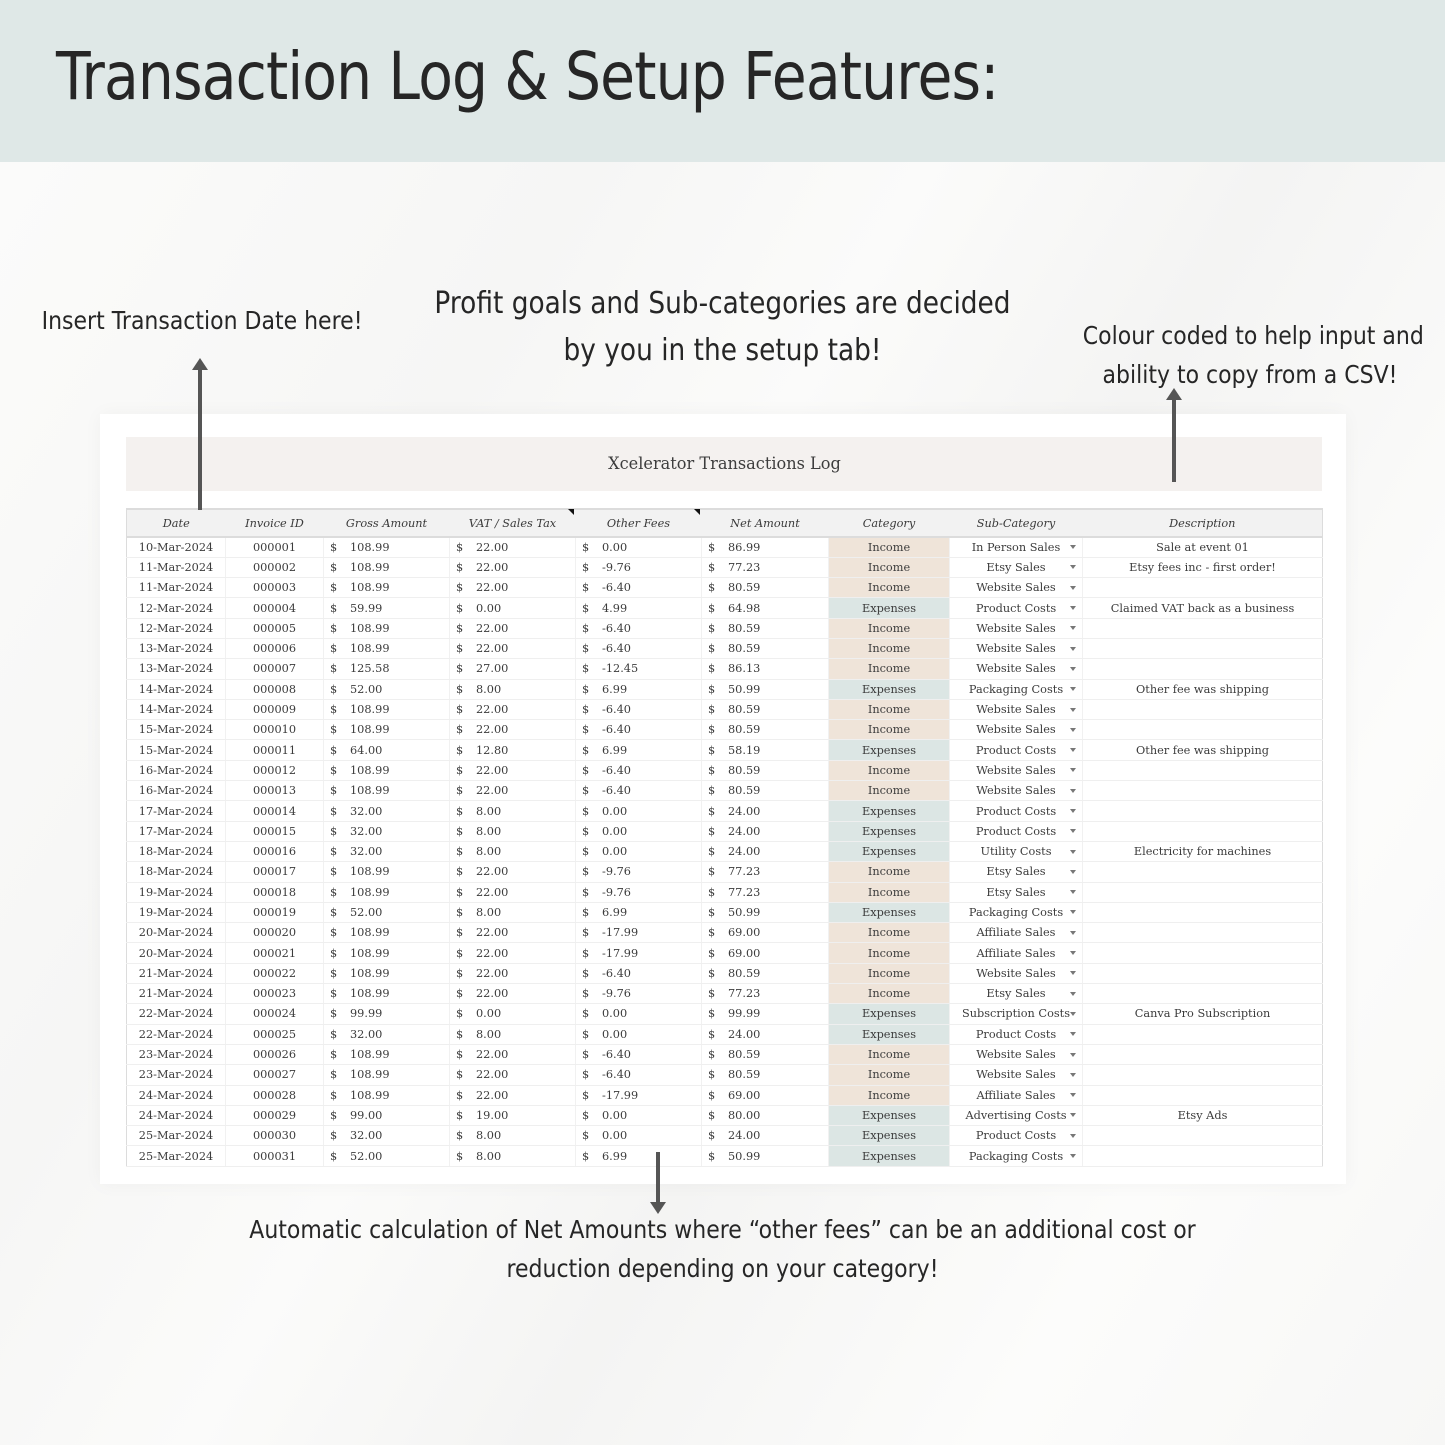 The image size is (1445, 1445). I want to click on gross-amount-cell: $52.00, so click(386, 1156).